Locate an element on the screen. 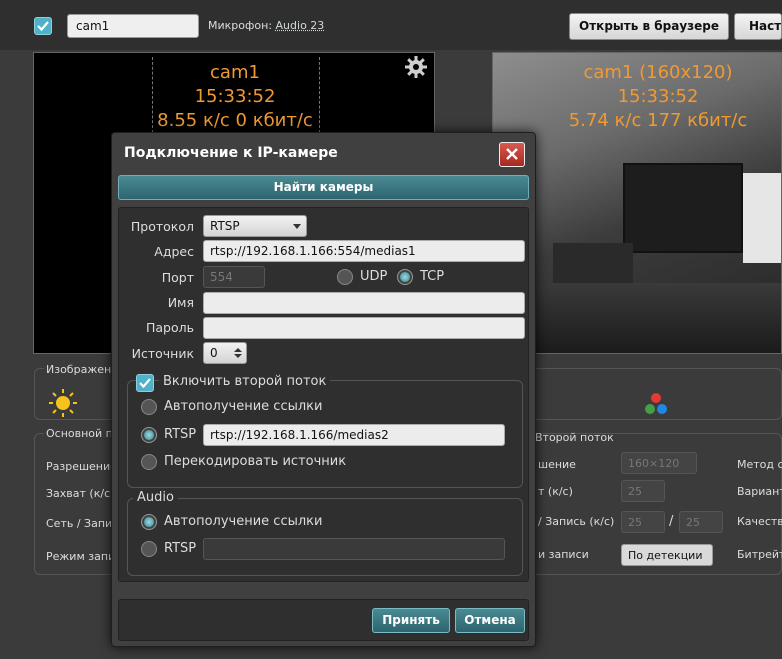 This screenshot has width=782, height=659. video-camera-name: cam1 is located at coordinates (235, 72).